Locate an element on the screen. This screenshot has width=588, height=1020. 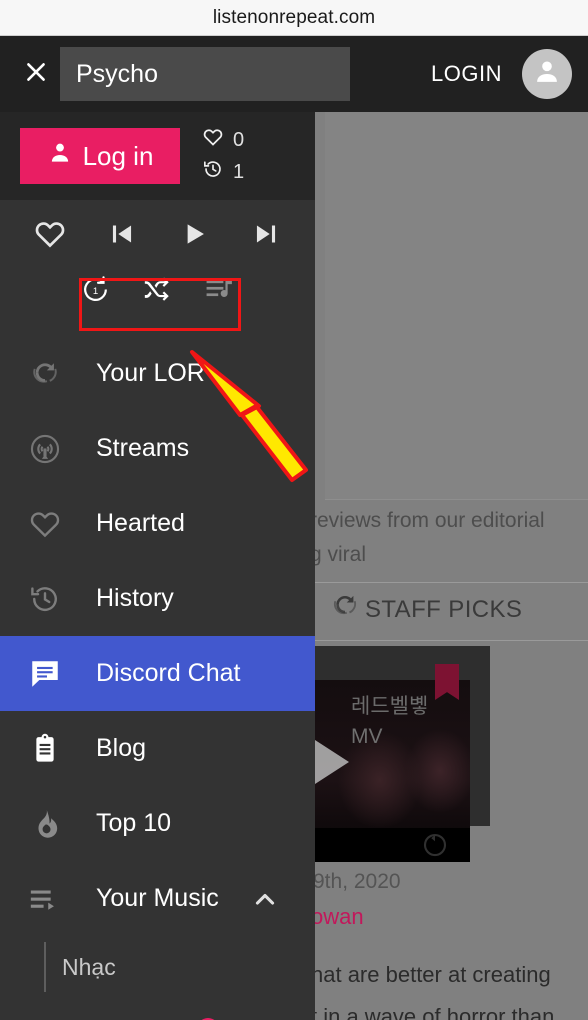
sidebar-item-label: Your Music is located at coordinates (157, 898).